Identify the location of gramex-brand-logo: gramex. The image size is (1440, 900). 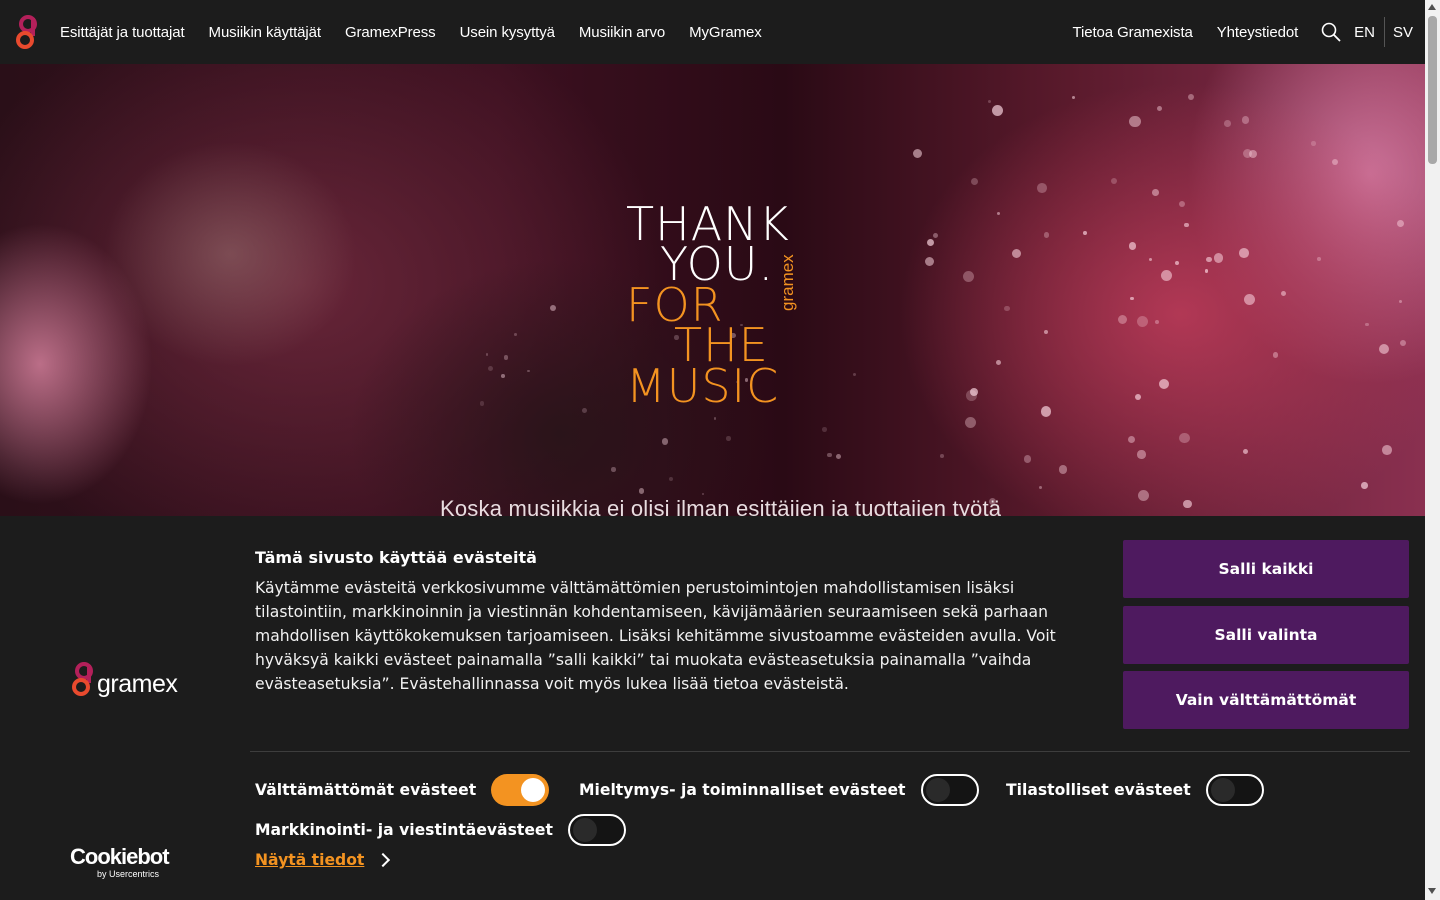
(124, 679).